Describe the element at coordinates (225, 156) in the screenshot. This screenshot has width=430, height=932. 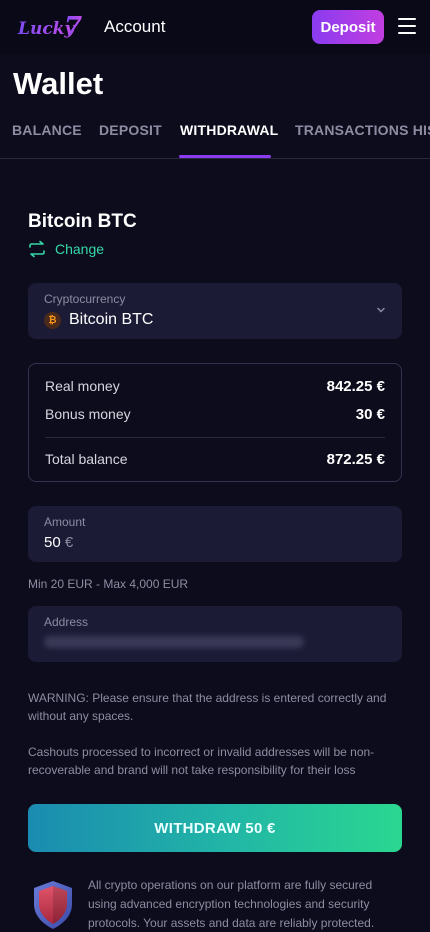
I see `active-tab-indicator` at that location.